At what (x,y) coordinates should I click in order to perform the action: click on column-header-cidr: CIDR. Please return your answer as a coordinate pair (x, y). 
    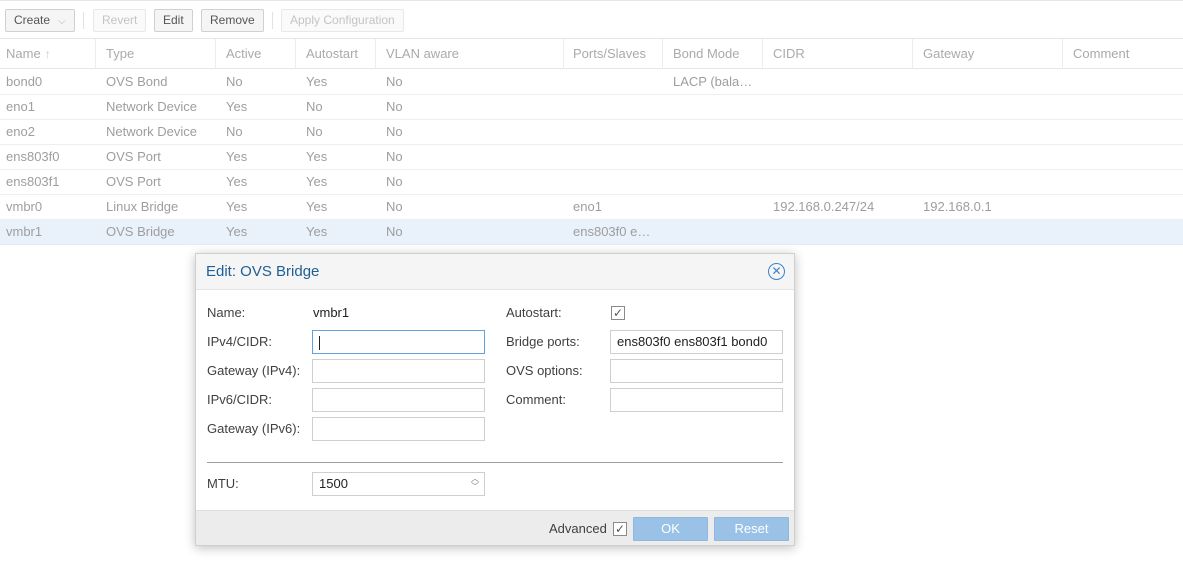
    Looking at the image, I should click on (840, 54).